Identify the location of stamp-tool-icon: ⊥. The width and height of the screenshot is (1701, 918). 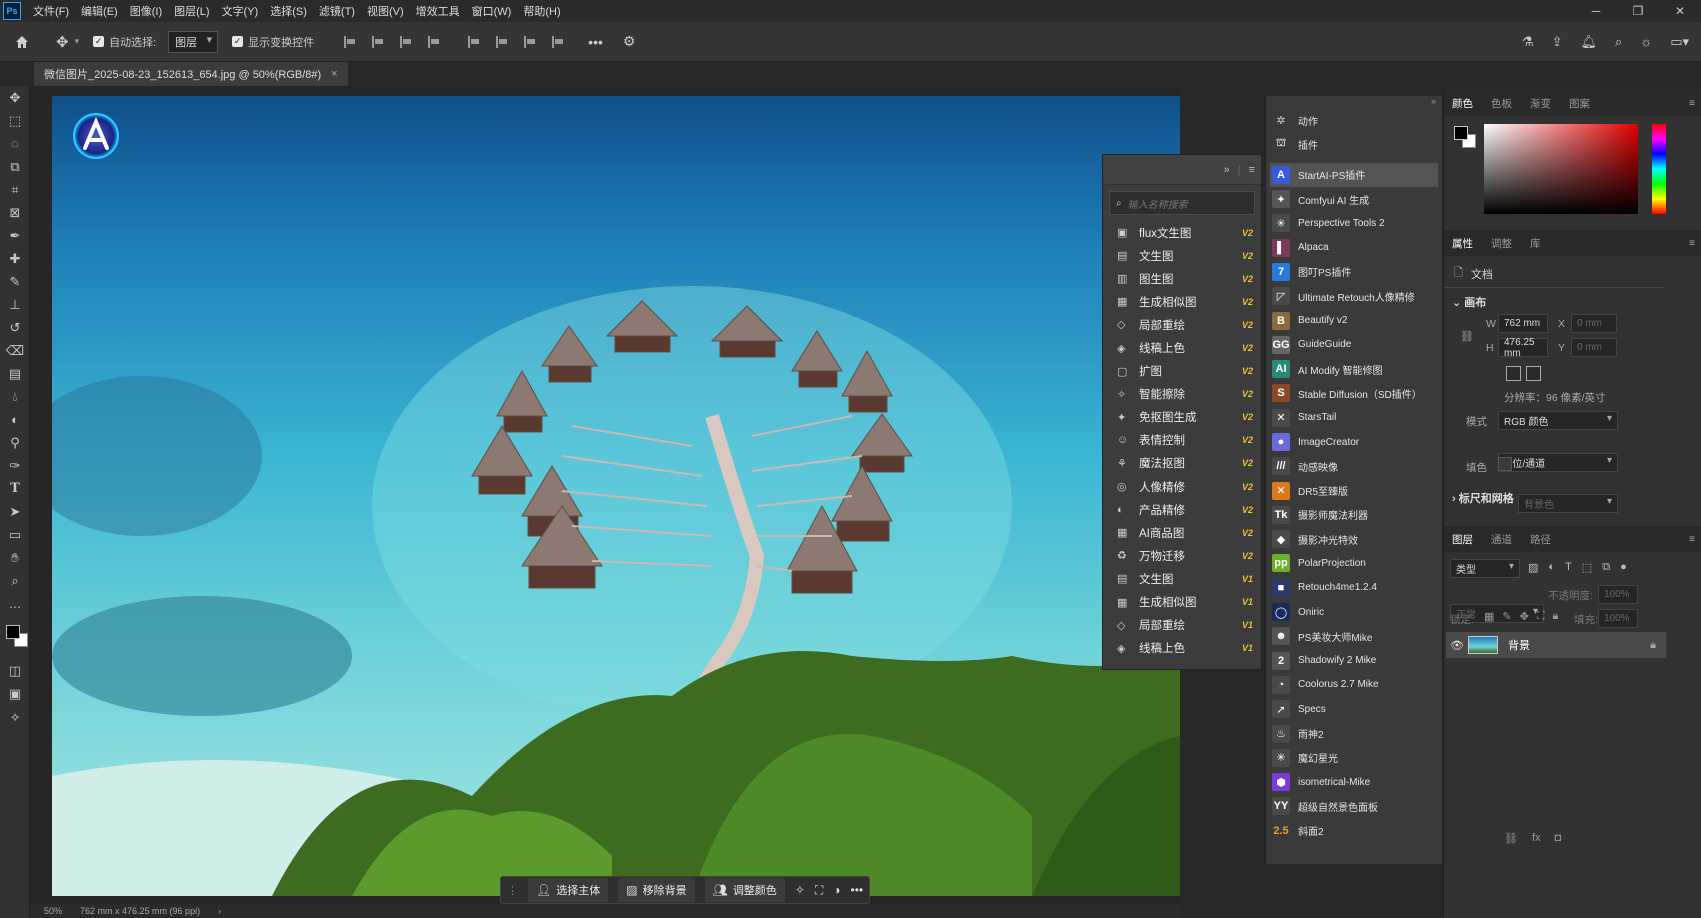
(15, 304).